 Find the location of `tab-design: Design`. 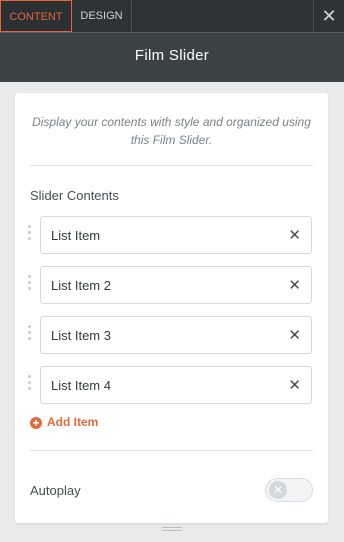

tab-design: Design is located at coordinates (102, 16).